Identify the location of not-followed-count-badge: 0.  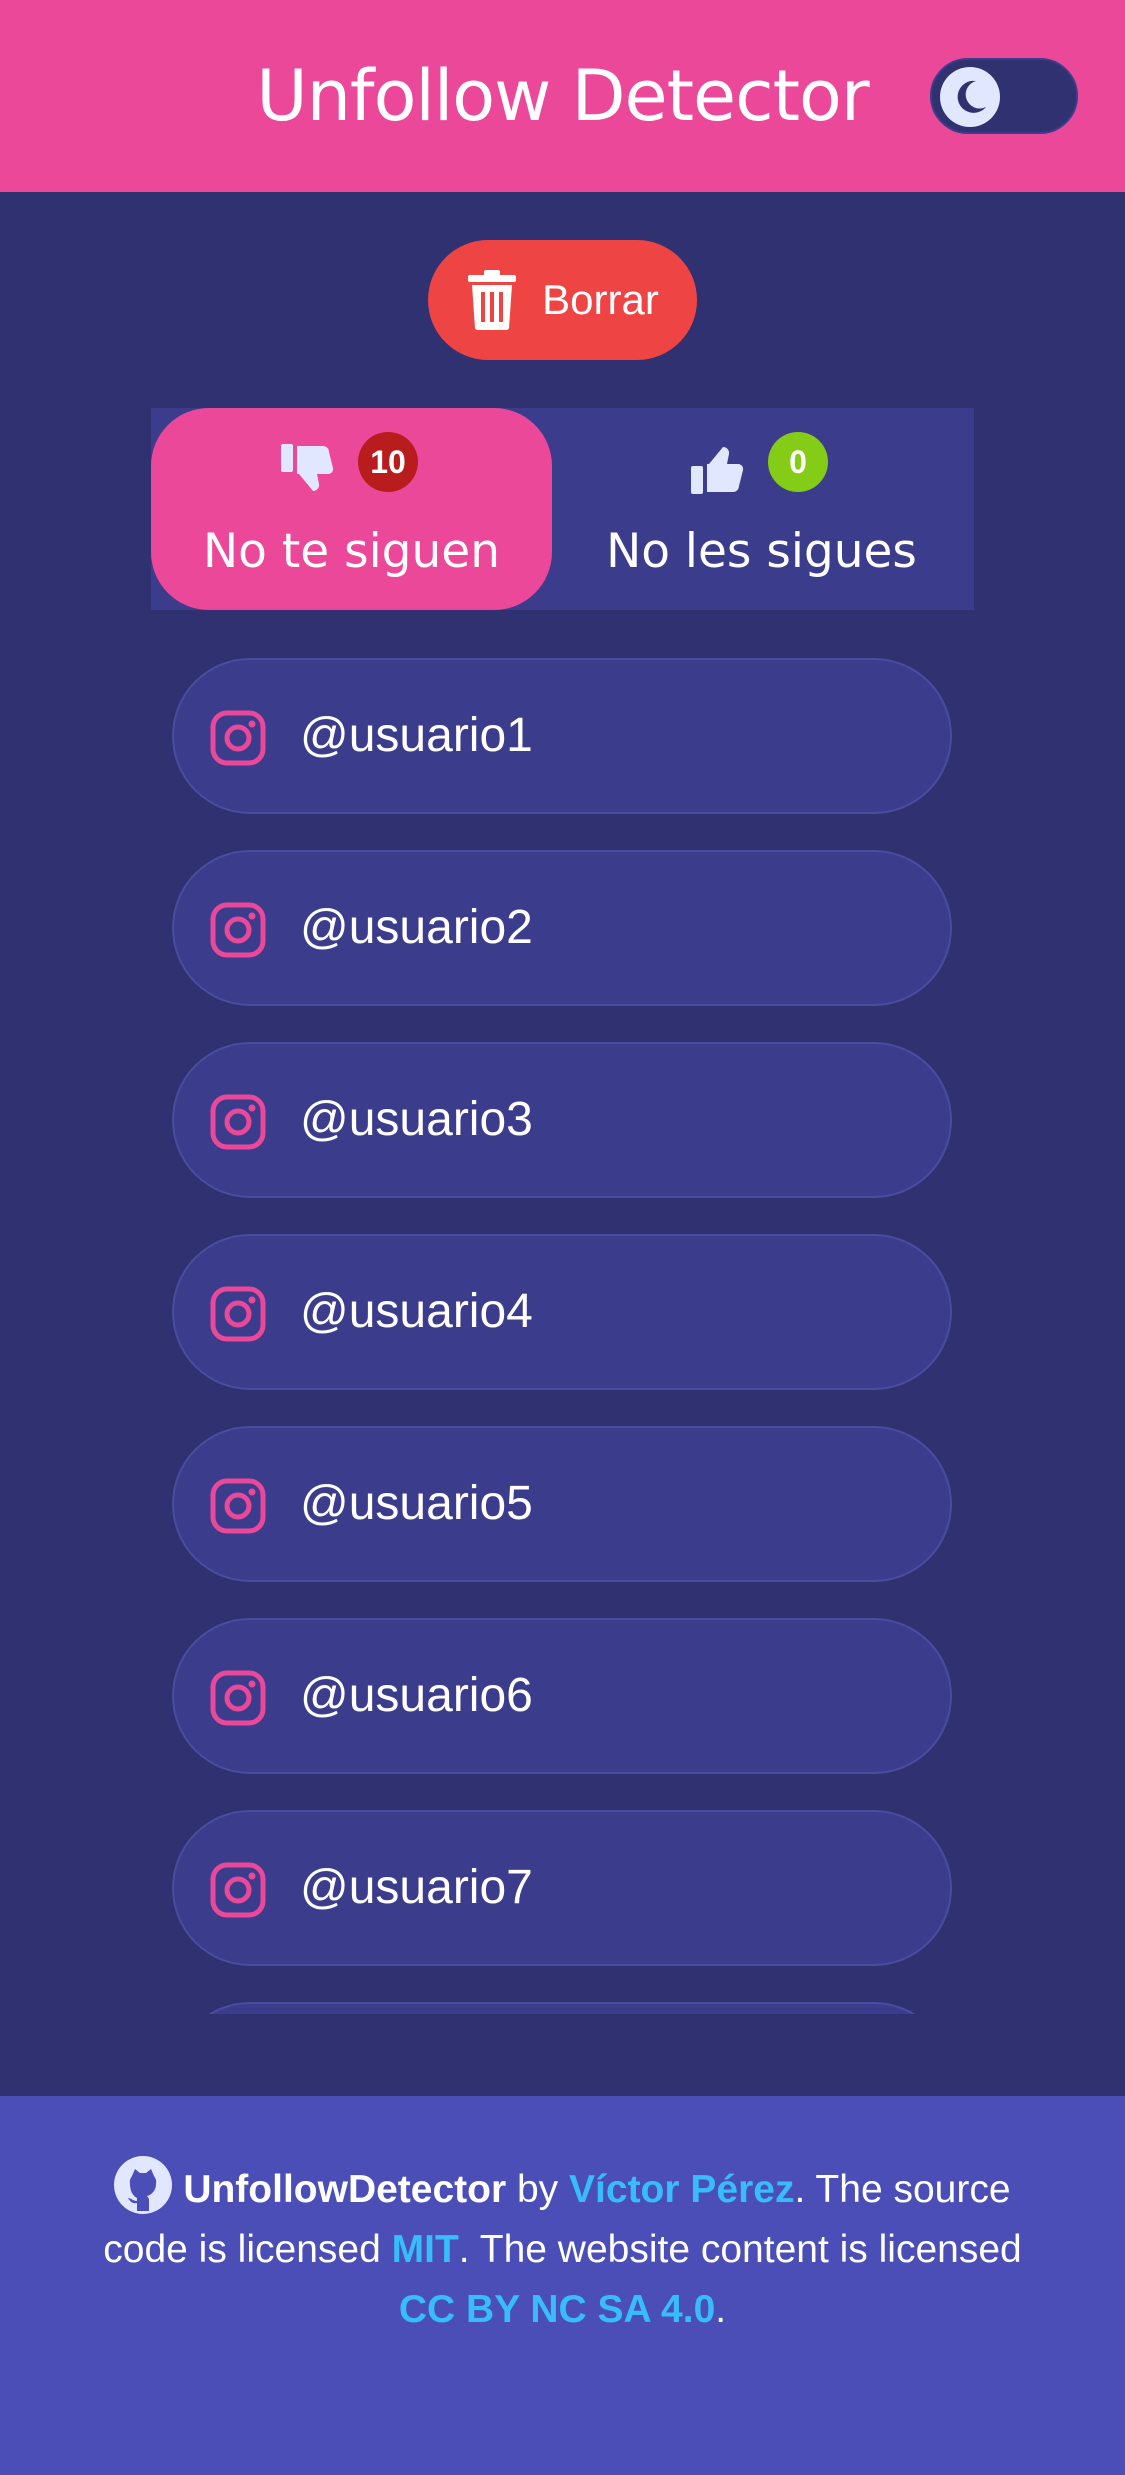
(798, 462).